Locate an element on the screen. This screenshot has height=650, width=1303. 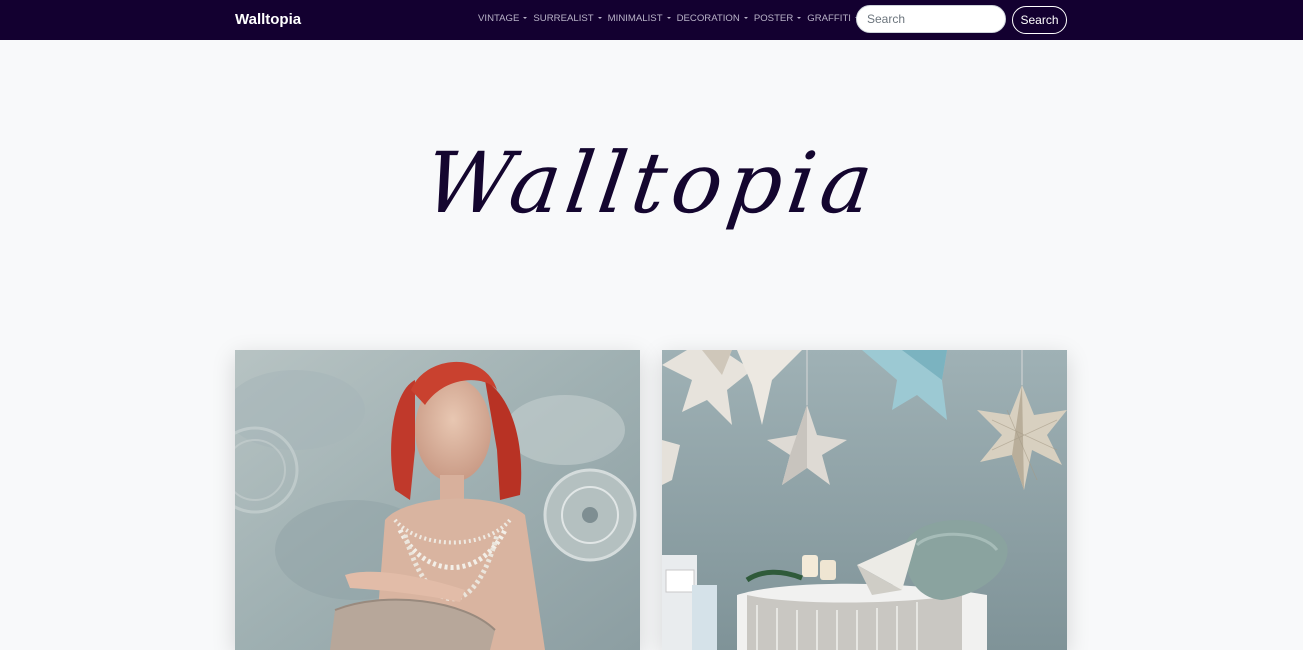
menu-item-decoration: DECORATION is located at coordinates (712, 19).